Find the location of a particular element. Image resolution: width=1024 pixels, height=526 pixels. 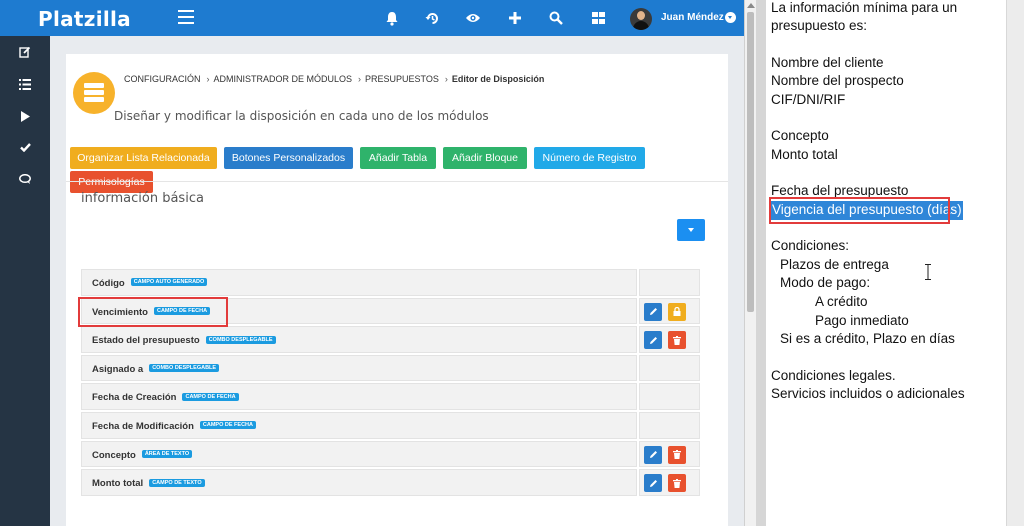

history-icon is located at coordinates (432, 18).